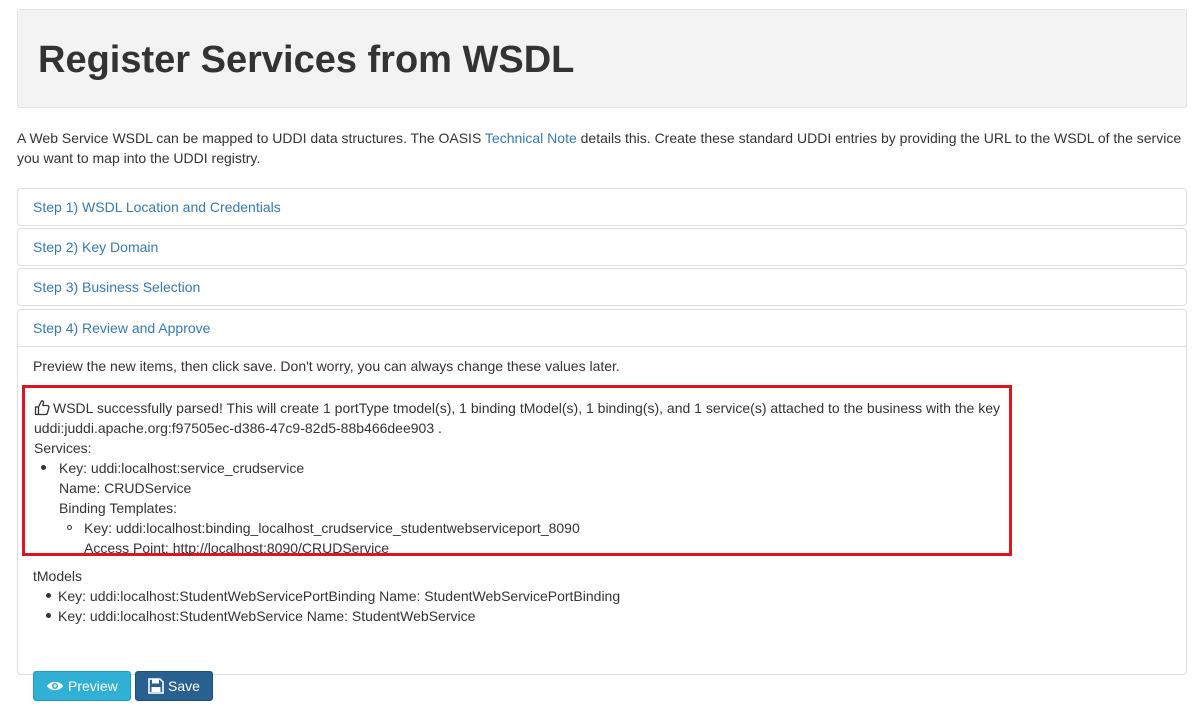  I want to click on page-title: Register Services from WSDL, so click(306, 60).